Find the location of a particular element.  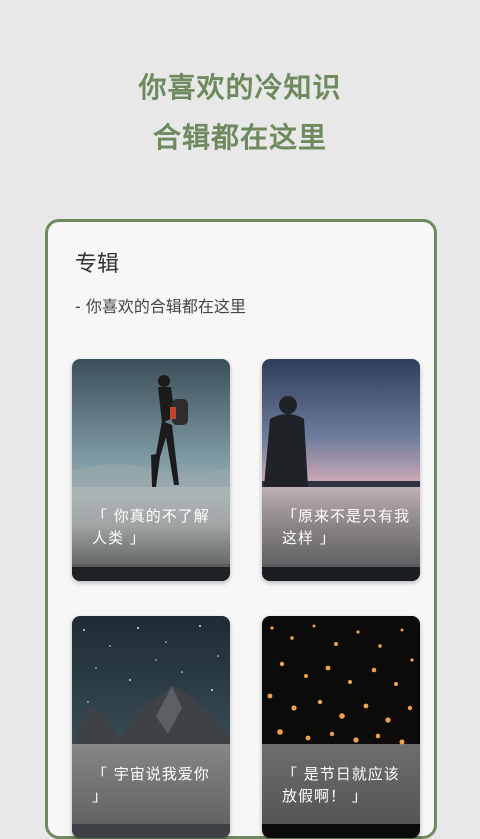

album-title: 专辑 is located at coordinates (97, 264).